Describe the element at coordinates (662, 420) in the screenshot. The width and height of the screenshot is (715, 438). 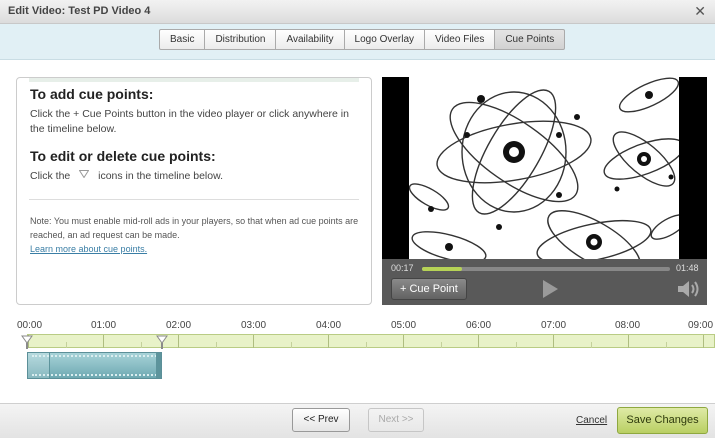
I see `save-changes-button: Save Changes` at that location.